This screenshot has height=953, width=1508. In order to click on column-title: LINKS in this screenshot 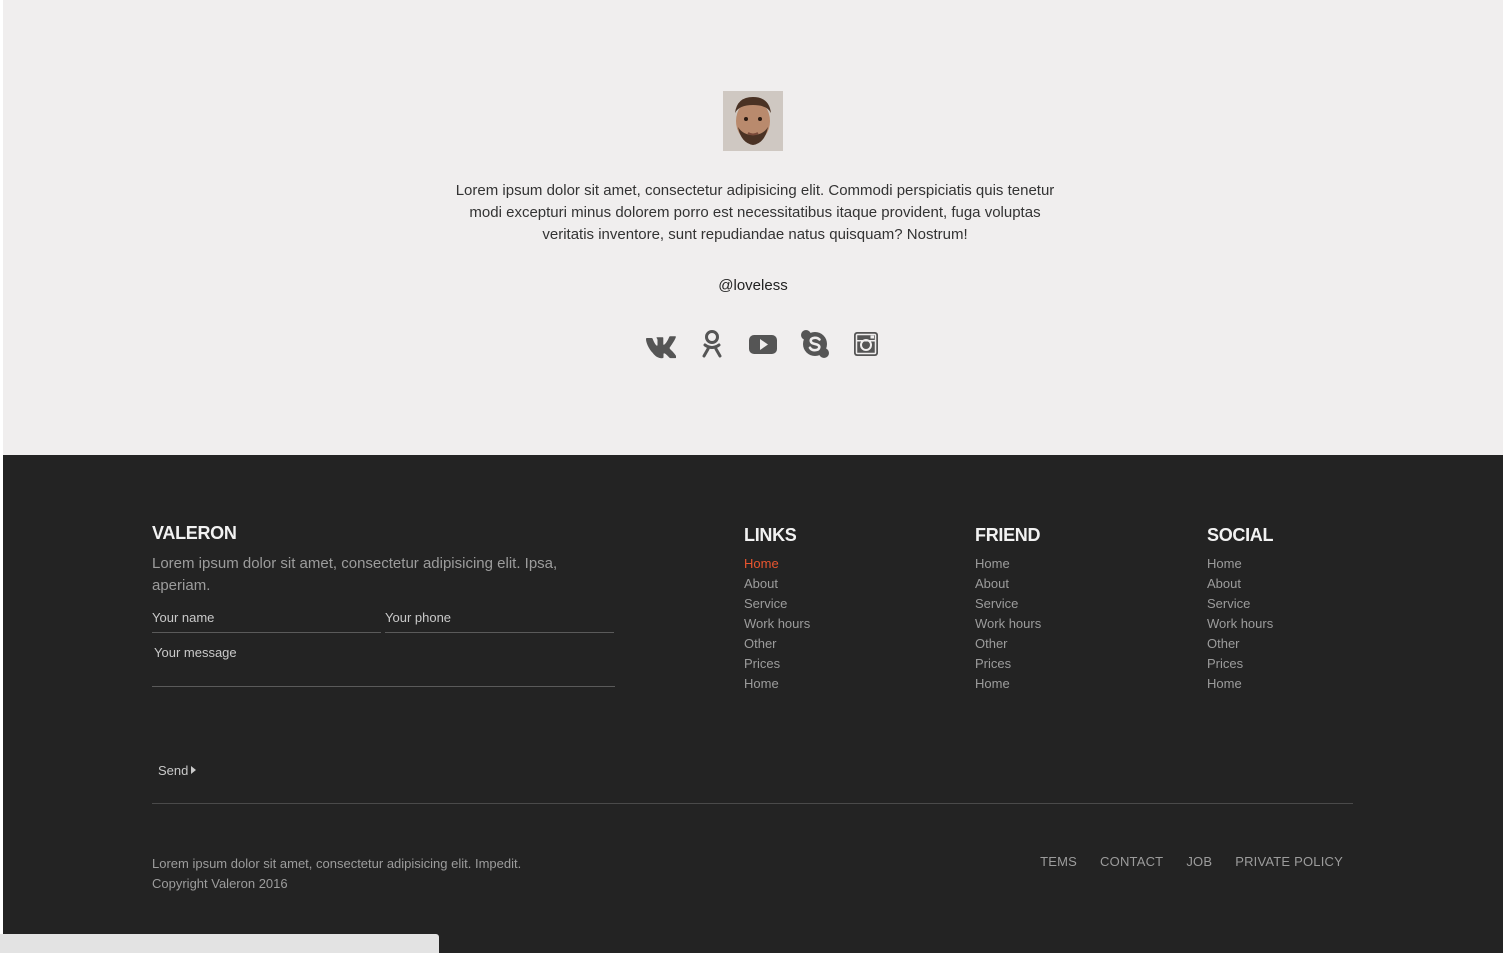, I will do `click(770, 535)`.